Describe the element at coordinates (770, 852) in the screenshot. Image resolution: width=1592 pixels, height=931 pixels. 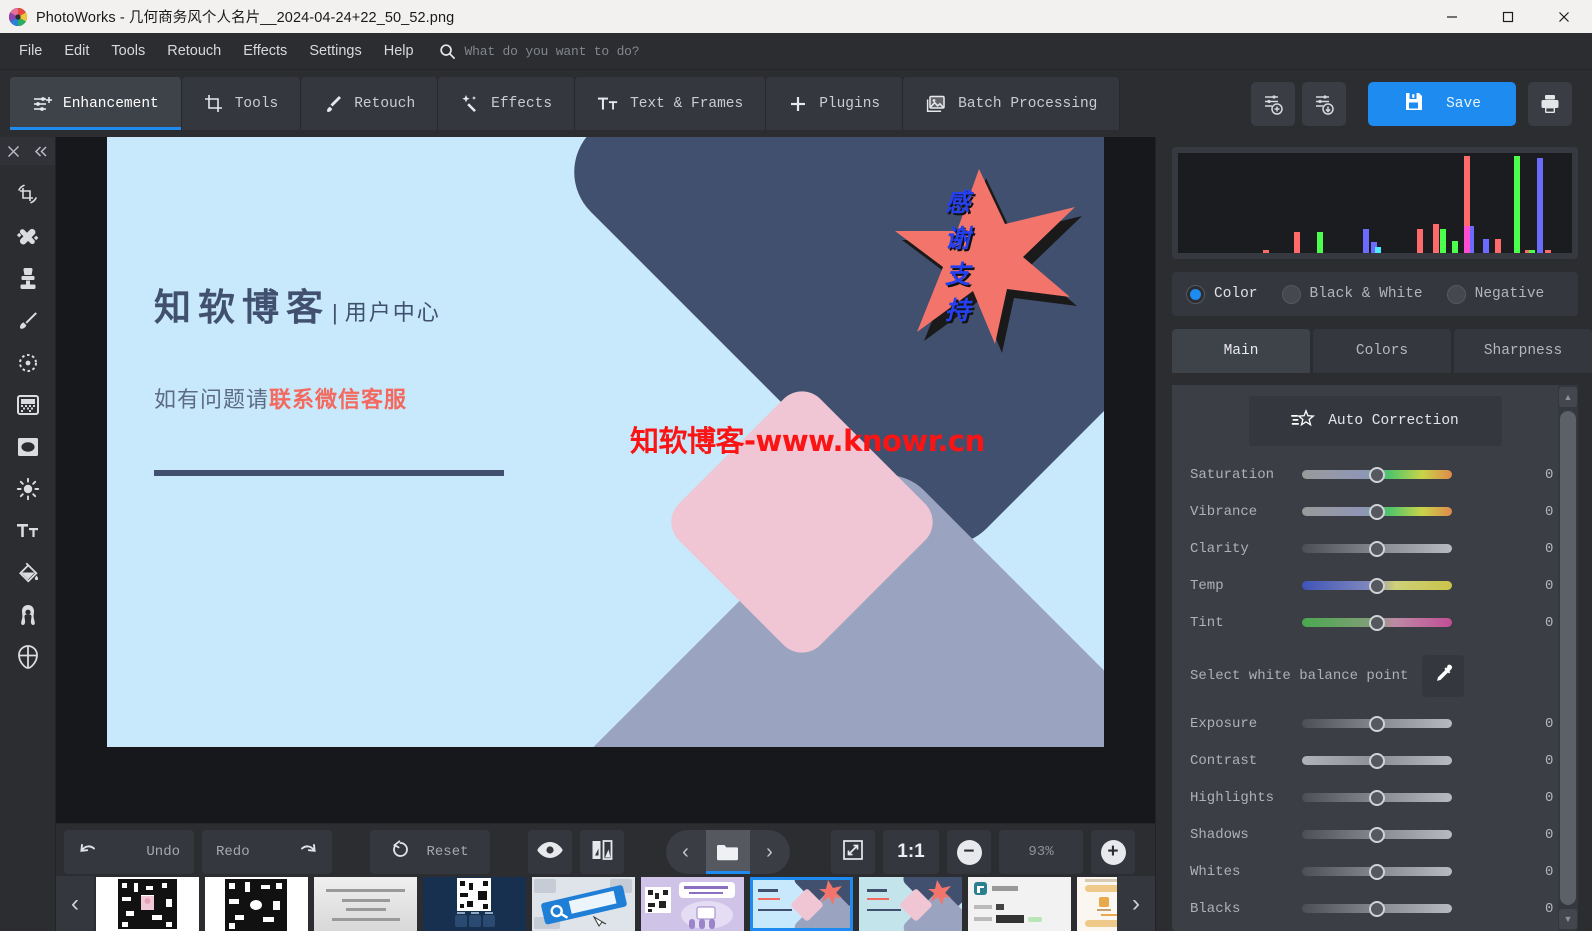
I see `next-image-button: ›` at that location.